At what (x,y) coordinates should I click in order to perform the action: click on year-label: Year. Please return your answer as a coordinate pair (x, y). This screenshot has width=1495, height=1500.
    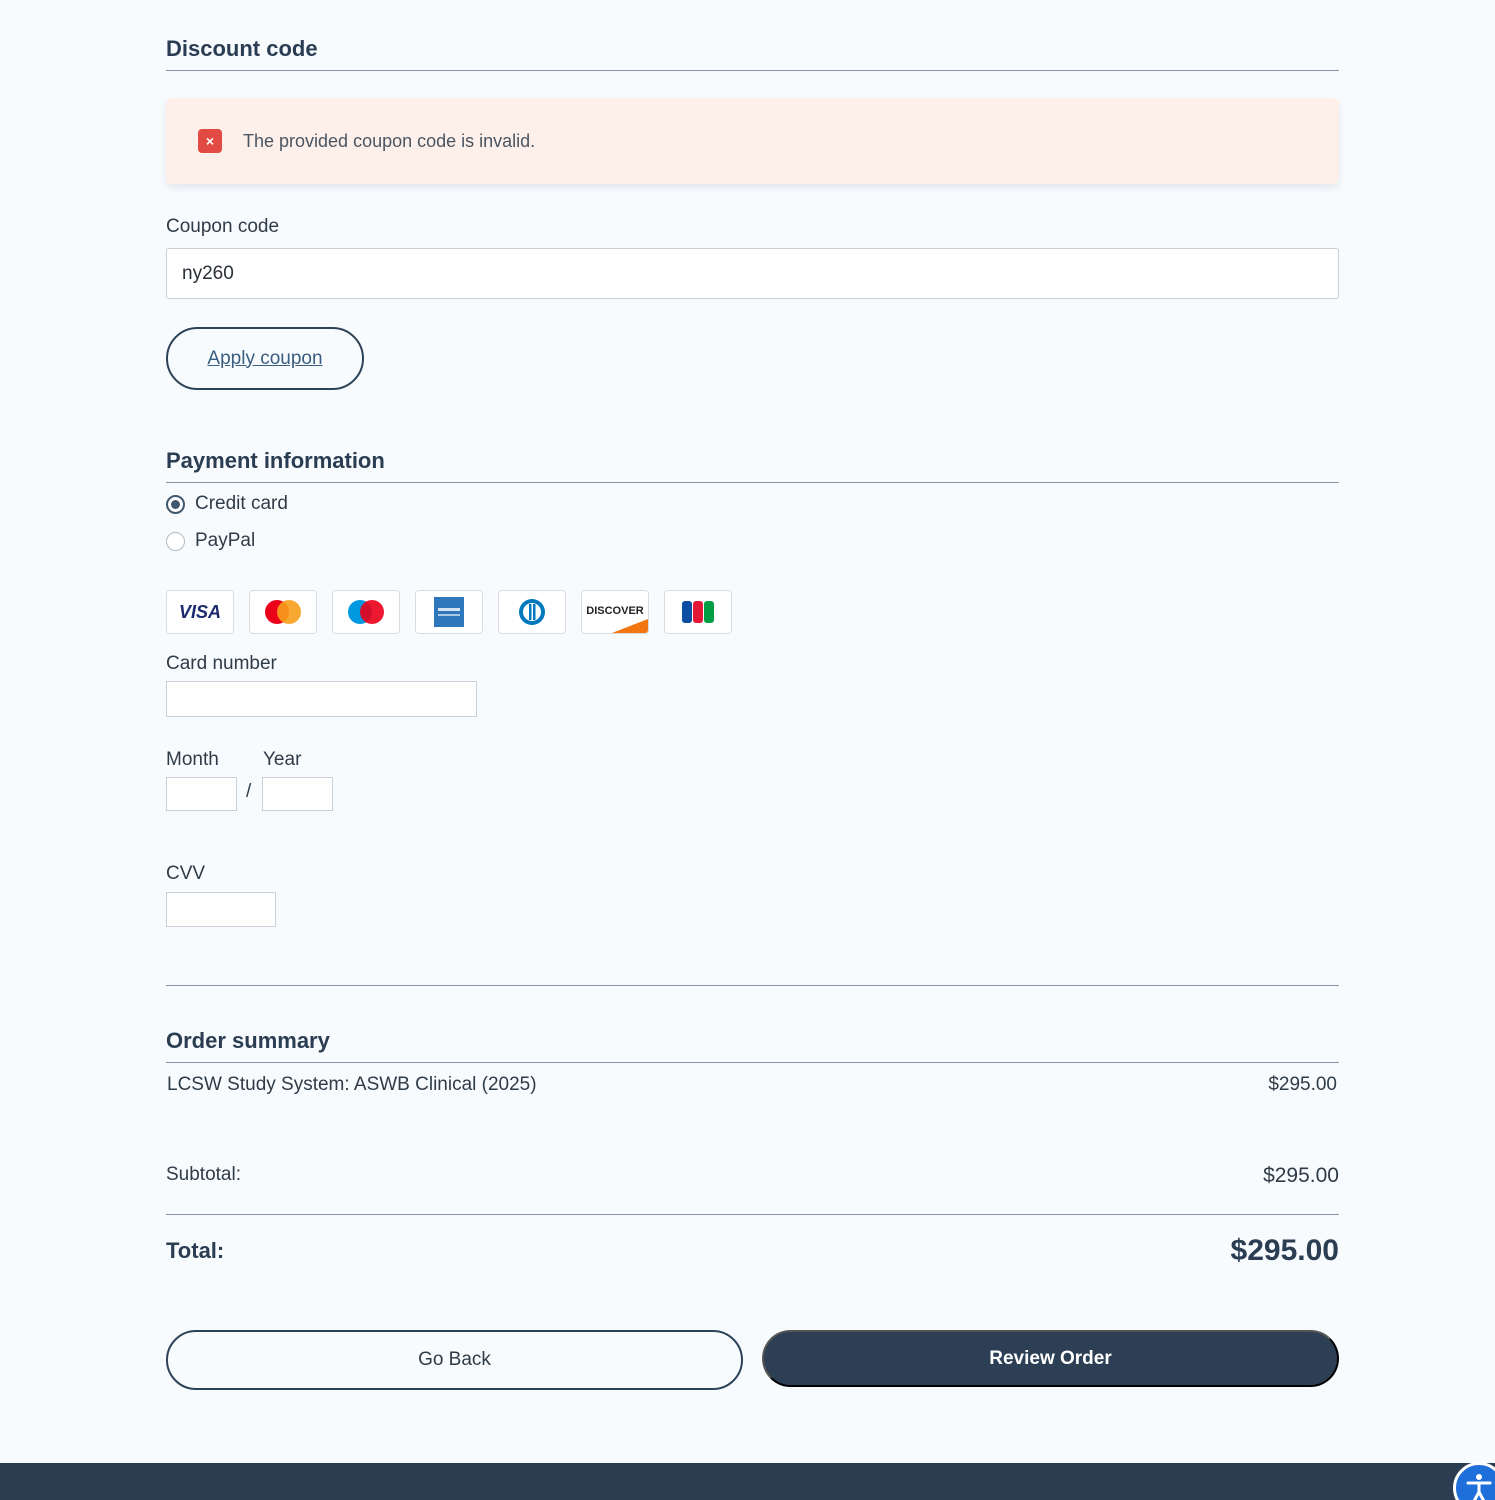
    Looking at the image, I should click on (282, 759).